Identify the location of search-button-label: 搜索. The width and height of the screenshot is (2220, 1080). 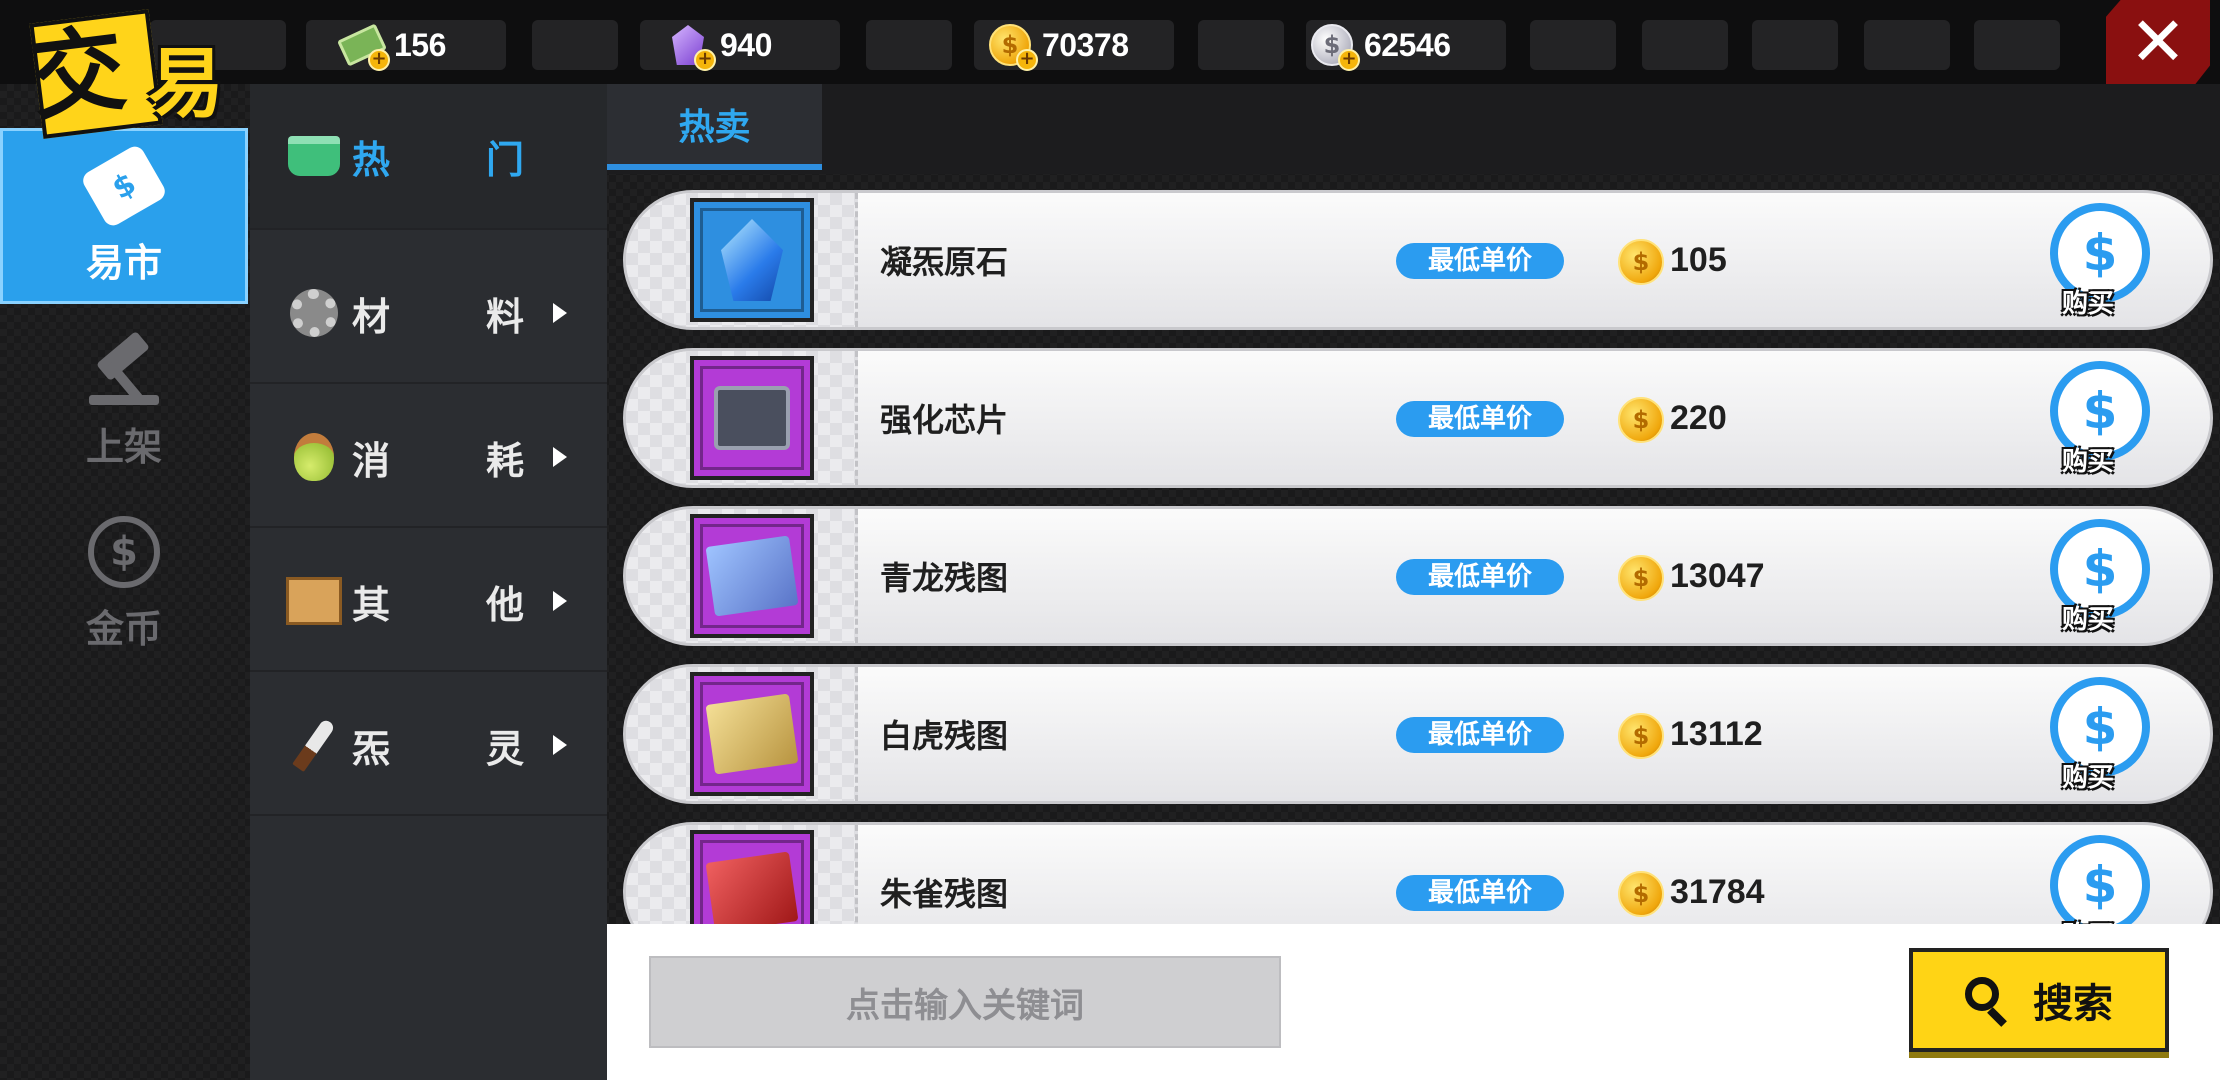
(2073, 1004).